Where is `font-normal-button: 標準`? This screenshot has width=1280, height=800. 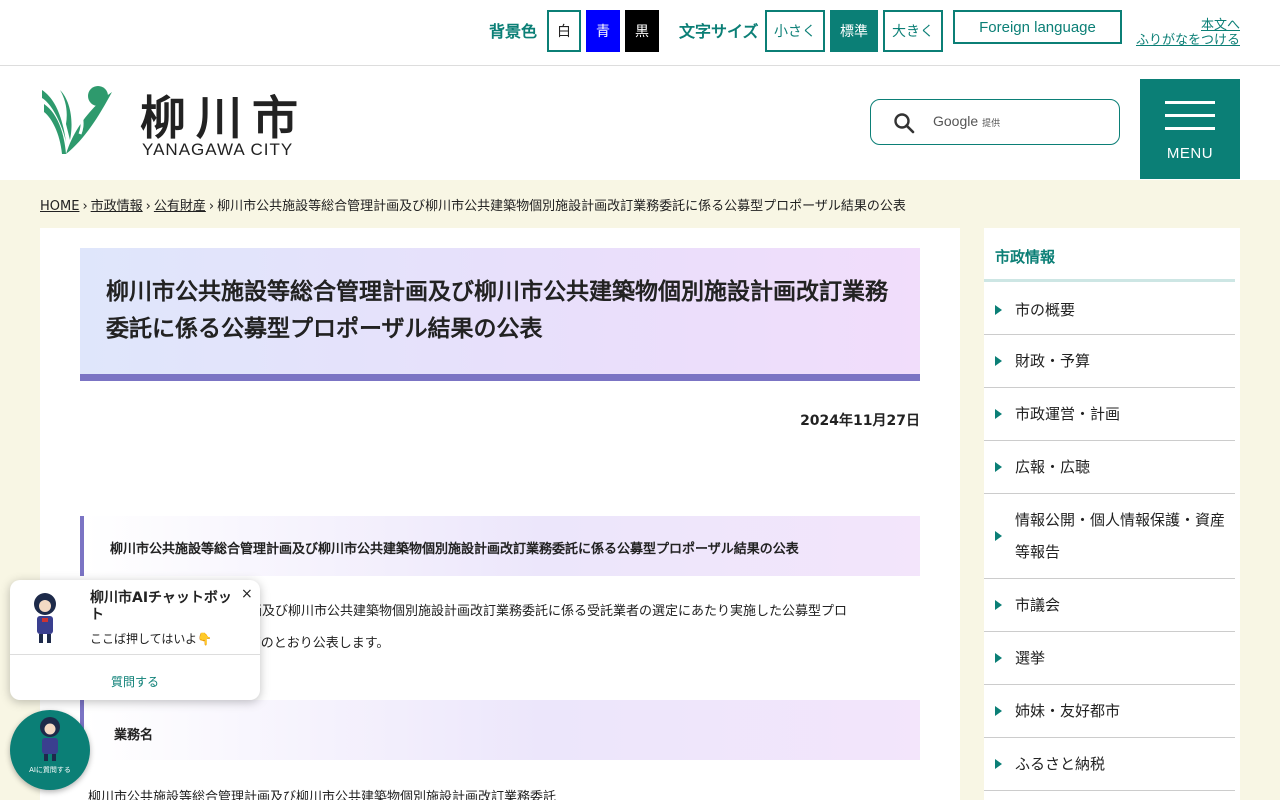 font-normal-button: 標準 is located at coordinates (854, 31).